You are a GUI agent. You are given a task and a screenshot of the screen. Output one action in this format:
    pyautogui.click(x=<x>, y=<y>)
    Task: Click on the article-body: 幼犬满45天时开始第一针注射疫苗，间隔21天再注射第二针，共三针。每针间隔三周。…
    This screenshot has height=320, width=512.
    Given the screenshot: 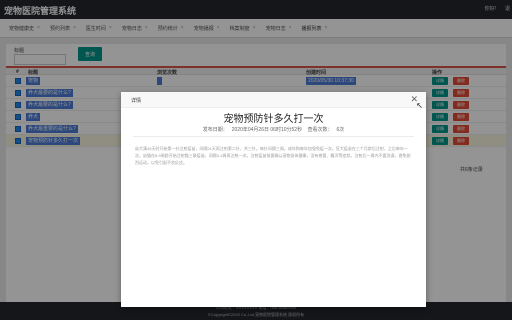 What is the action you would take?
    pyautogui.click(x=273, y=155)
    